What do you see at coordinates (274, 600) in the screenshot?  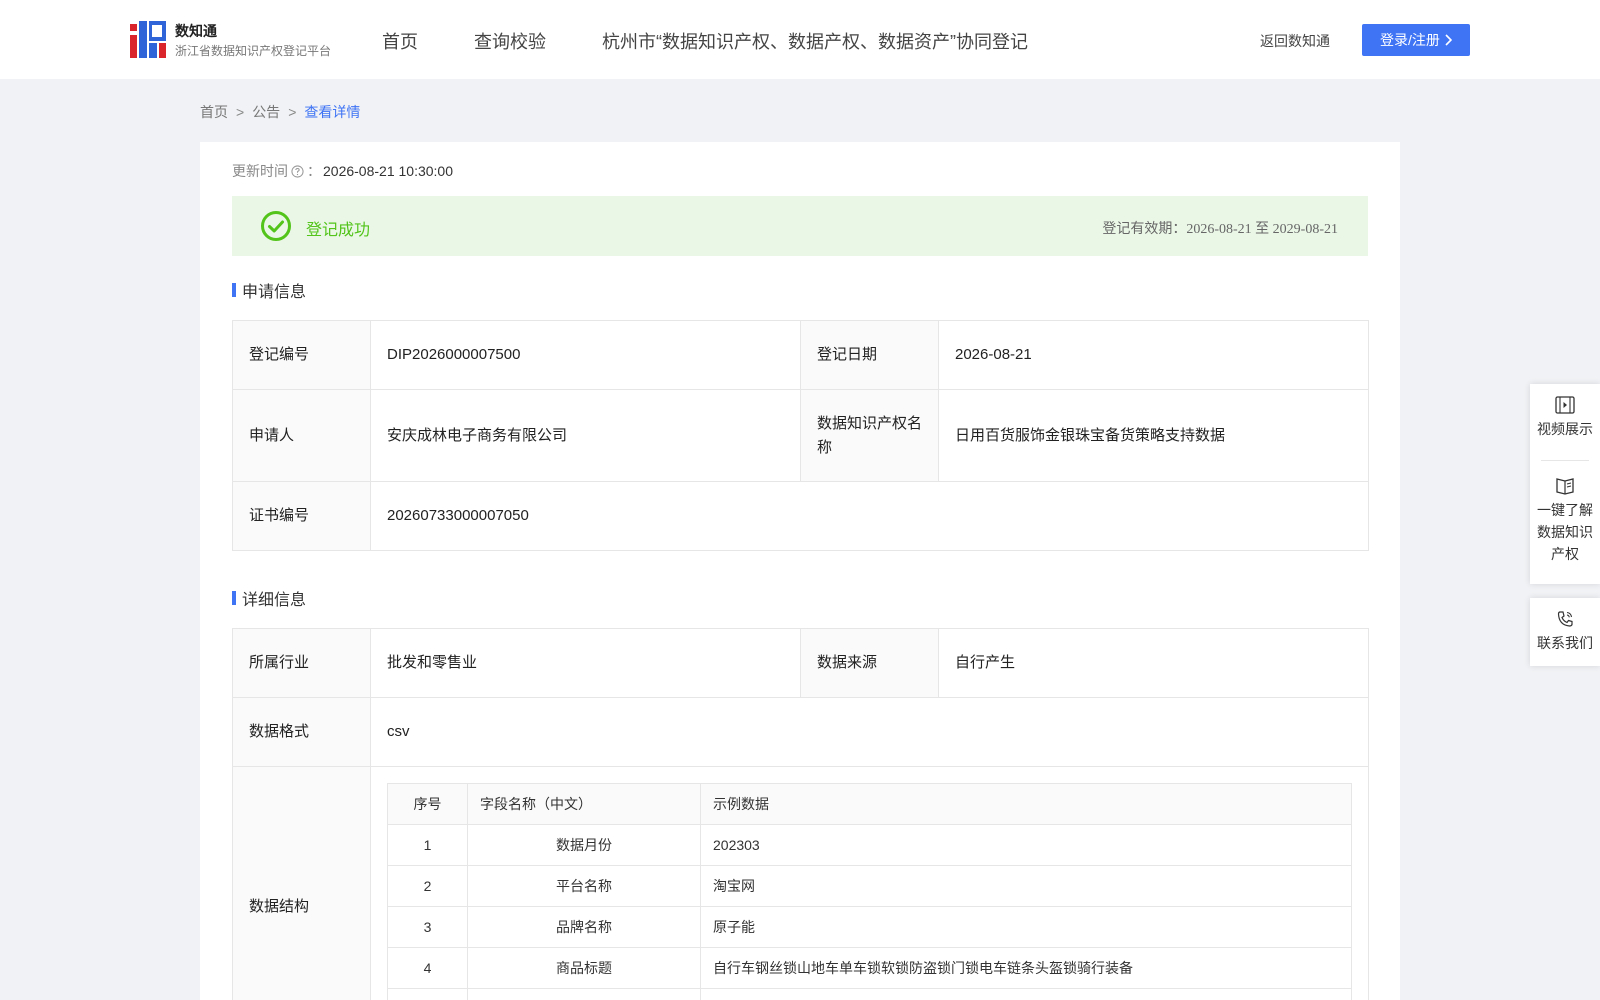 I see `section-details-label: 详细信息` at bounding box center [274, 600].